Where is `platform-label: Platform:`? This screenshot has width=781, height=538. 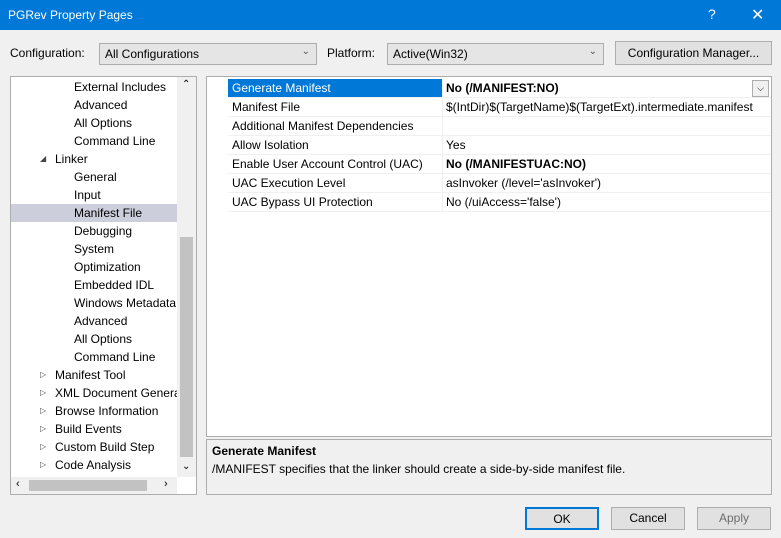
platform-label: Platform: is located at coordinates (351, 53).